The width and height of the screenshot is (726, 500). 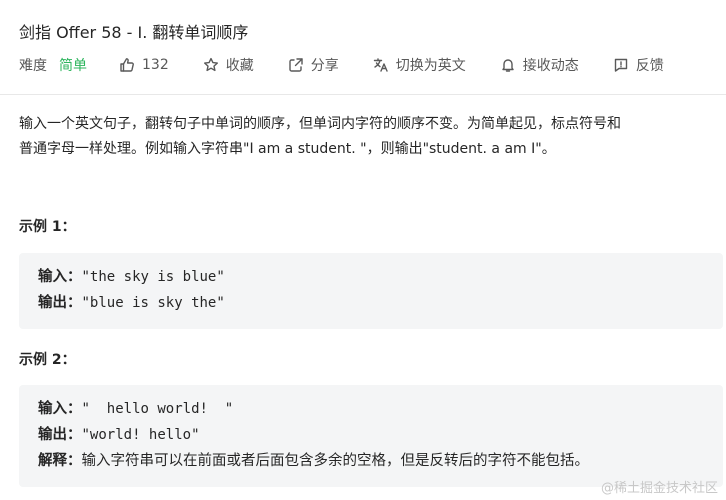 I want to click on notify-button: 接收动态, so click(x=539, y=65).